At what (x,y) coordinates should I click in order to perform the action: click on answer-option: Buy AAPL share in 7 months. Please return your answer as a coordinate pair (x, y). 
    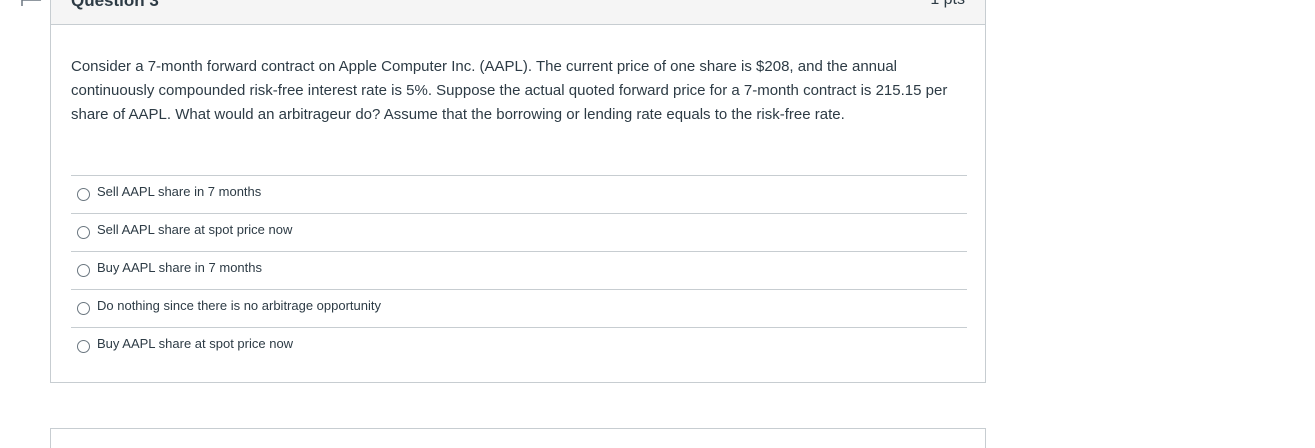
    Looking at the image, I should click on (519, 270).